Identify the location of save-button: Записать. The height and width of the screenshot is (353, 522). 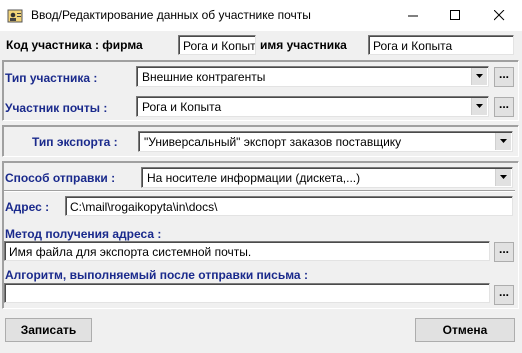
(48, 330).